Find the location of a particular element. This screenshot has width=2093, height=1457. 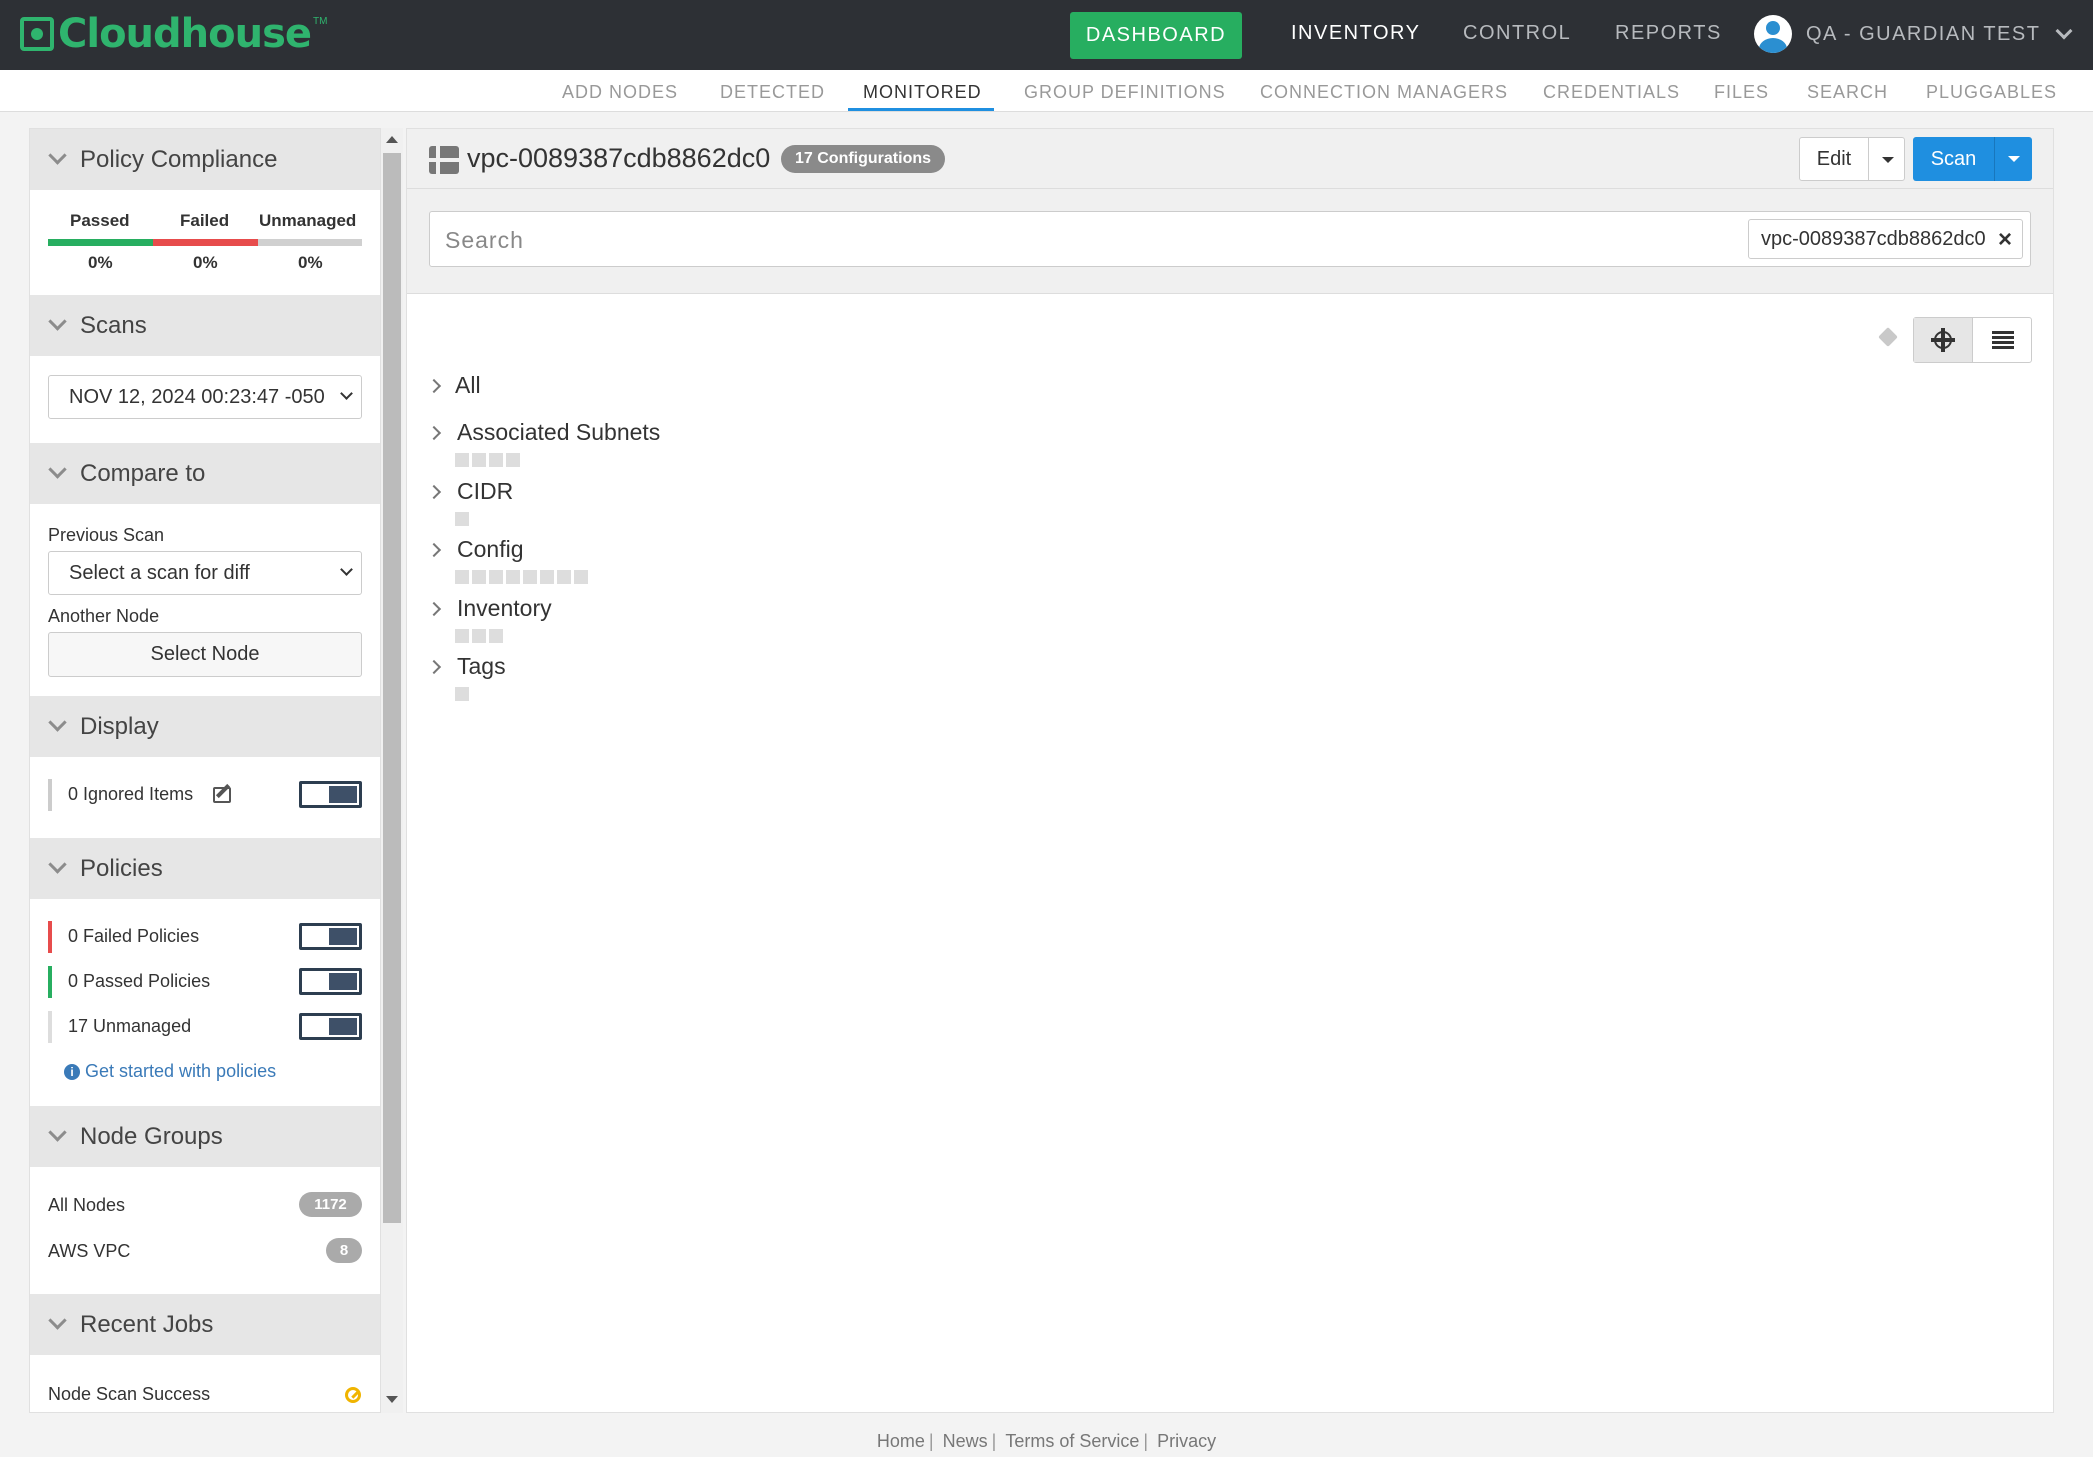

search-filter-chip: vpc-0089387cdb8862dc0 × is located at coordinates (1885, 239).